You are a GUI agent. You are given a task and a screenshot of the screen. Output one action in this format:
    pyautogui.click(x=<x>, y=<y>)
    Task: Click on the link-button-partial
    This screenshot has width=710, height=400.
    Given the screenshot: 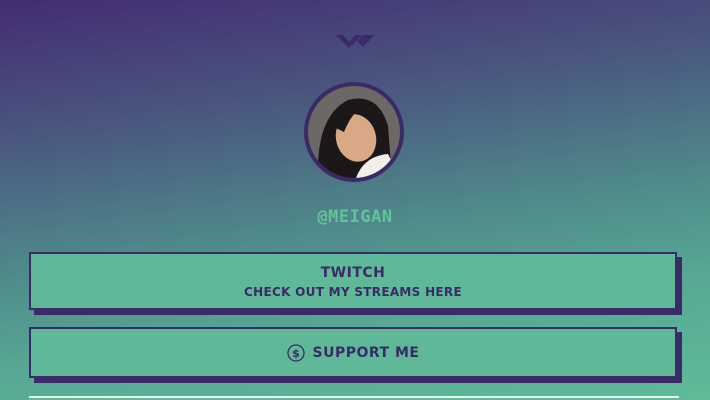 What is the action you would take?
    pyautogui.click(x=354, y=398)
    